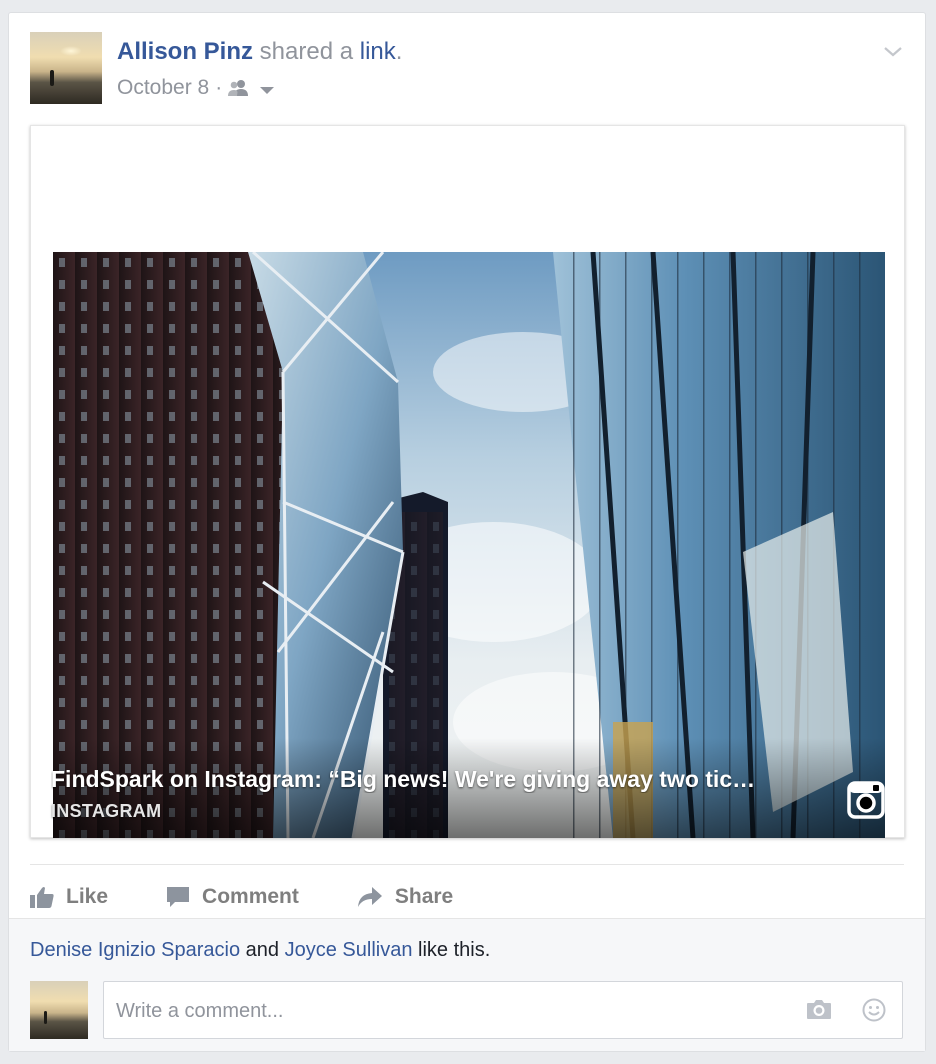 The height and width of the screenshot is (1064, 936). I want to click on action-text: shared a, so click(306, 51).